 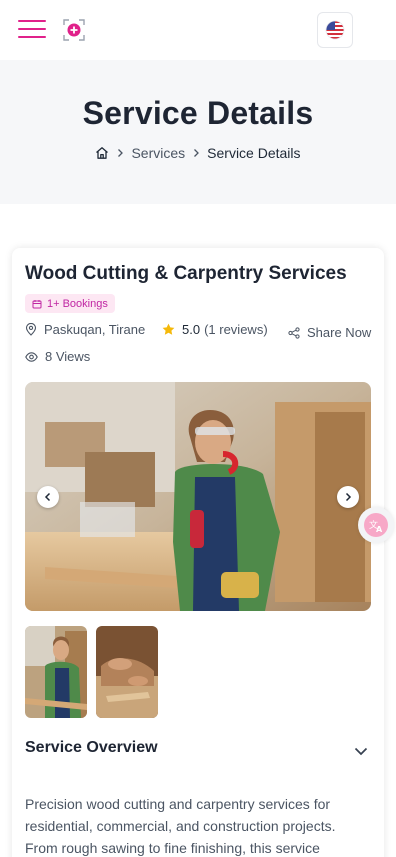 What do you see at coordinates (191, 329) in the screenshot?
I see `rating-value: 5.0` at bounding box center [191, 329].